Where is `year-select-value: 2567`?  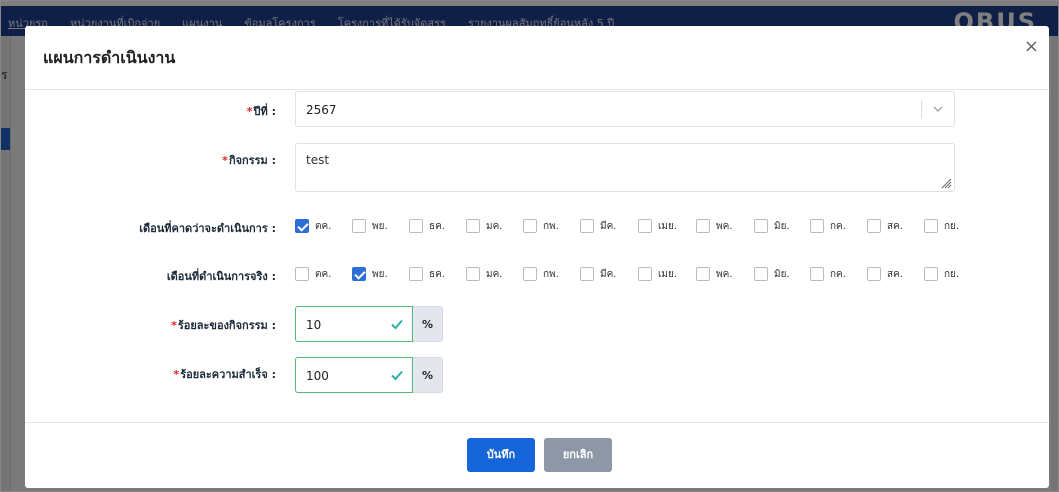
year-select-value: 2567 is located at coordinates (321, 110).